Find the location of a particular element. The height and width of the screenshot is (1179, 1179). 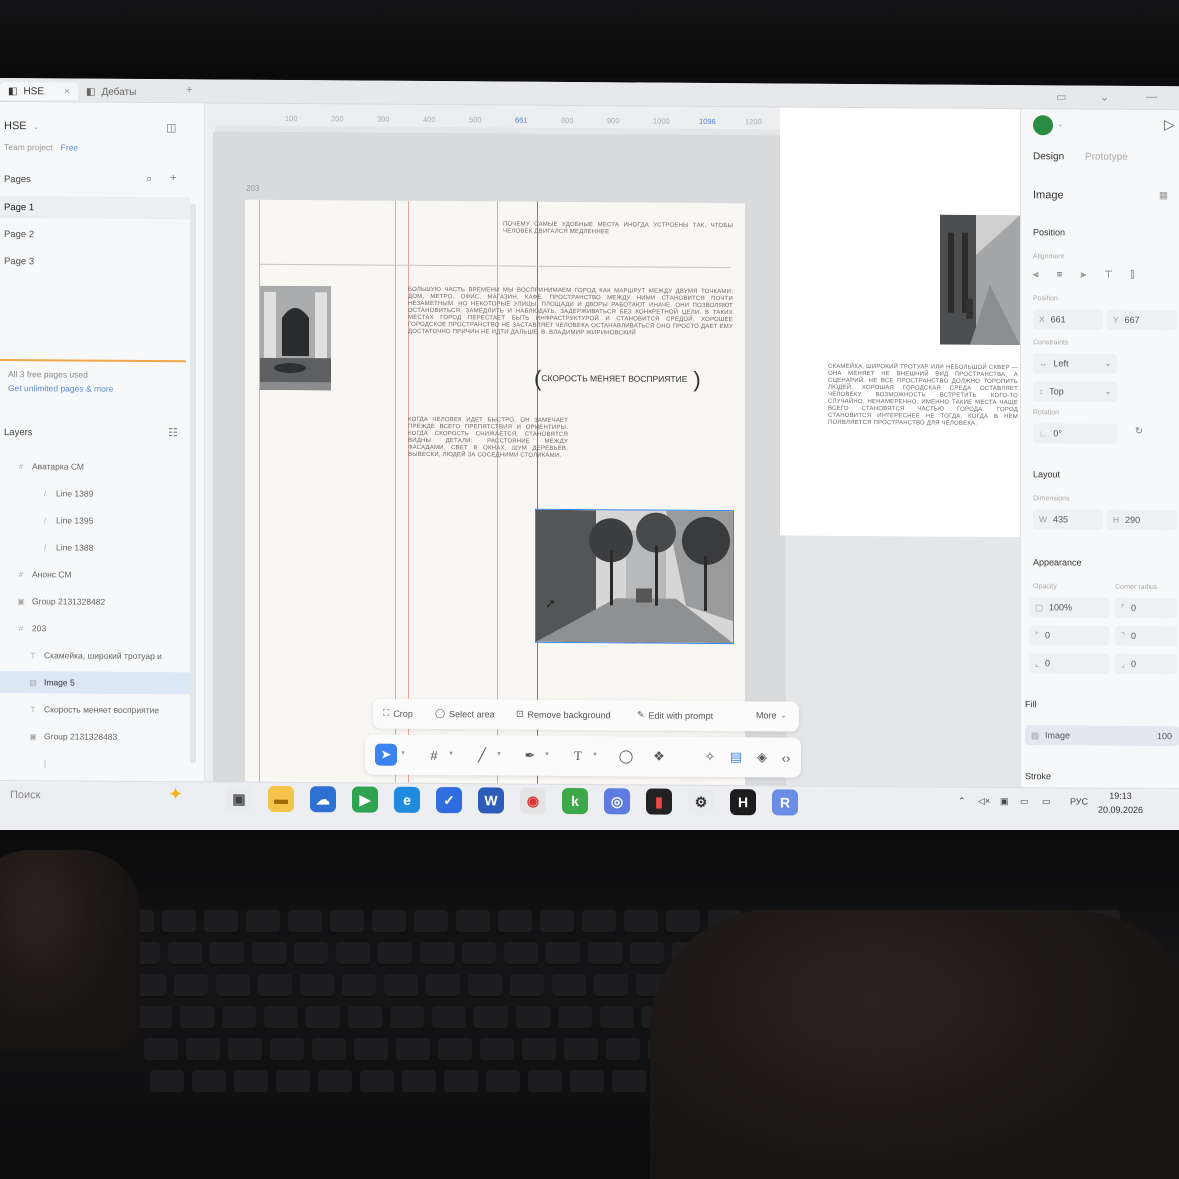

file-explorer-icon: ▬ is located at coordinates (281, 799).